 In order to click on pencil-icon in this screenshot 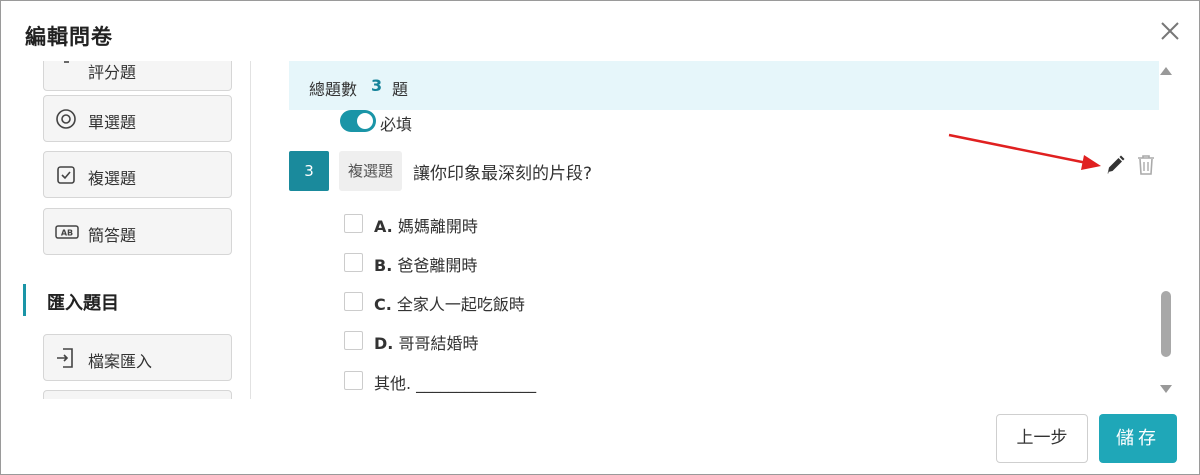, I will do `click(1115, 165)`.